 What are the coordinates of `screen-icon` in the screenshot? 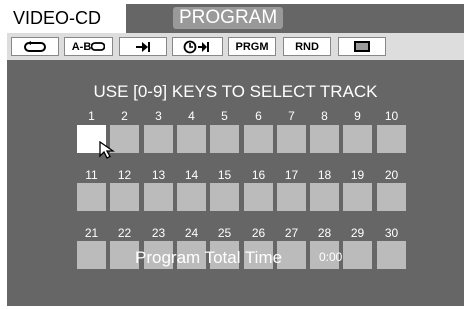 It's located at (362, 46).